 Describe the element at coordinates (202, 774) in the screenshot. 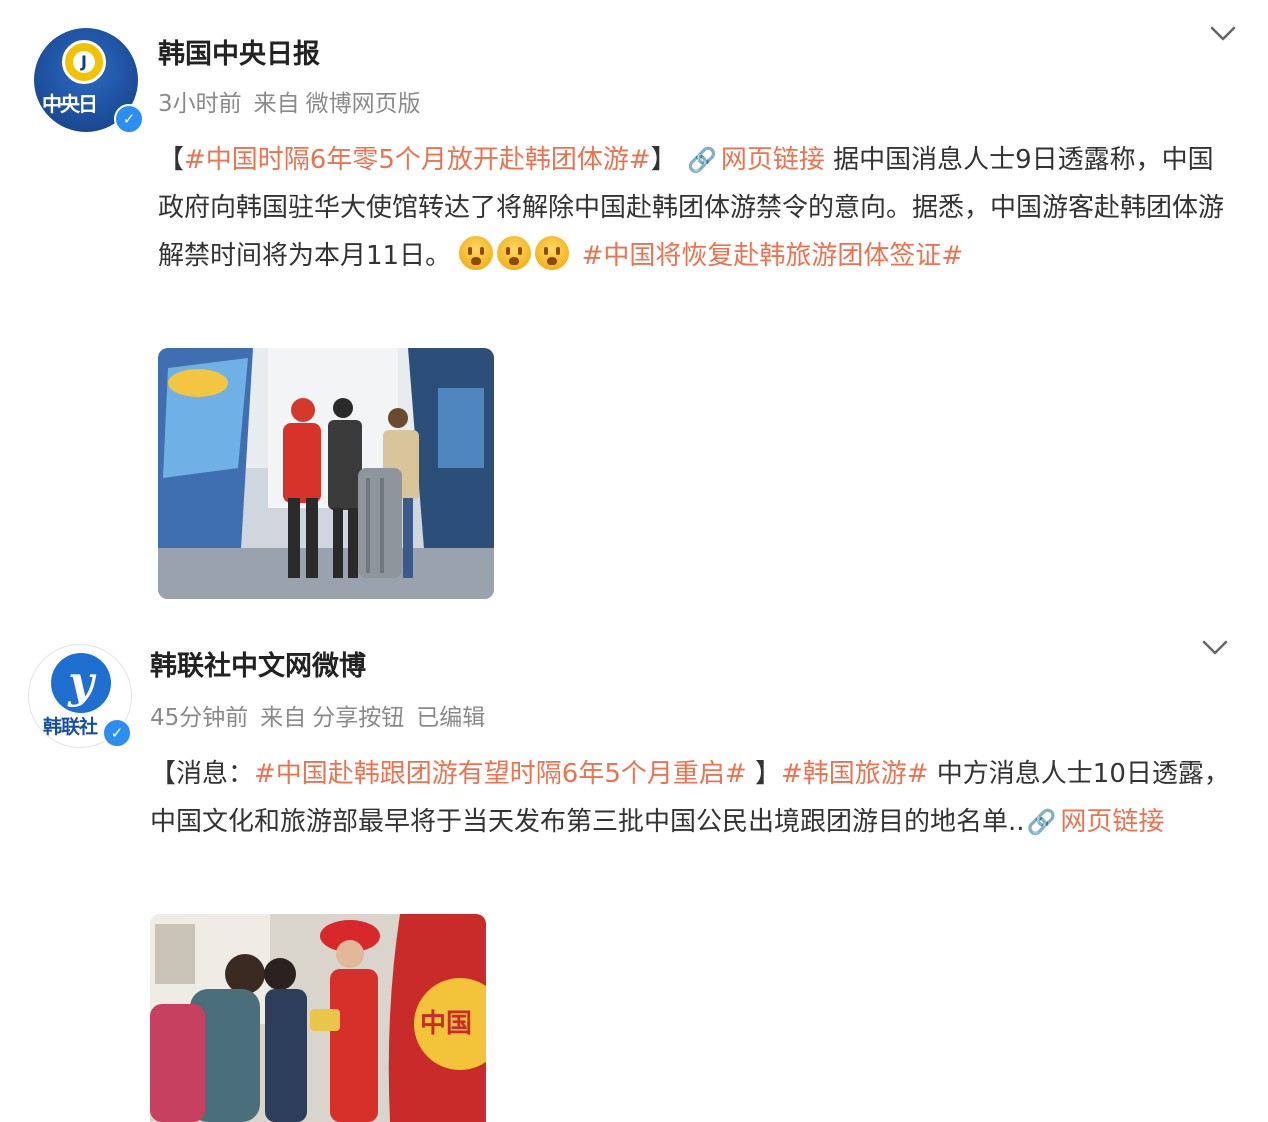

I see `bracket-open: 【消息：` at that location.